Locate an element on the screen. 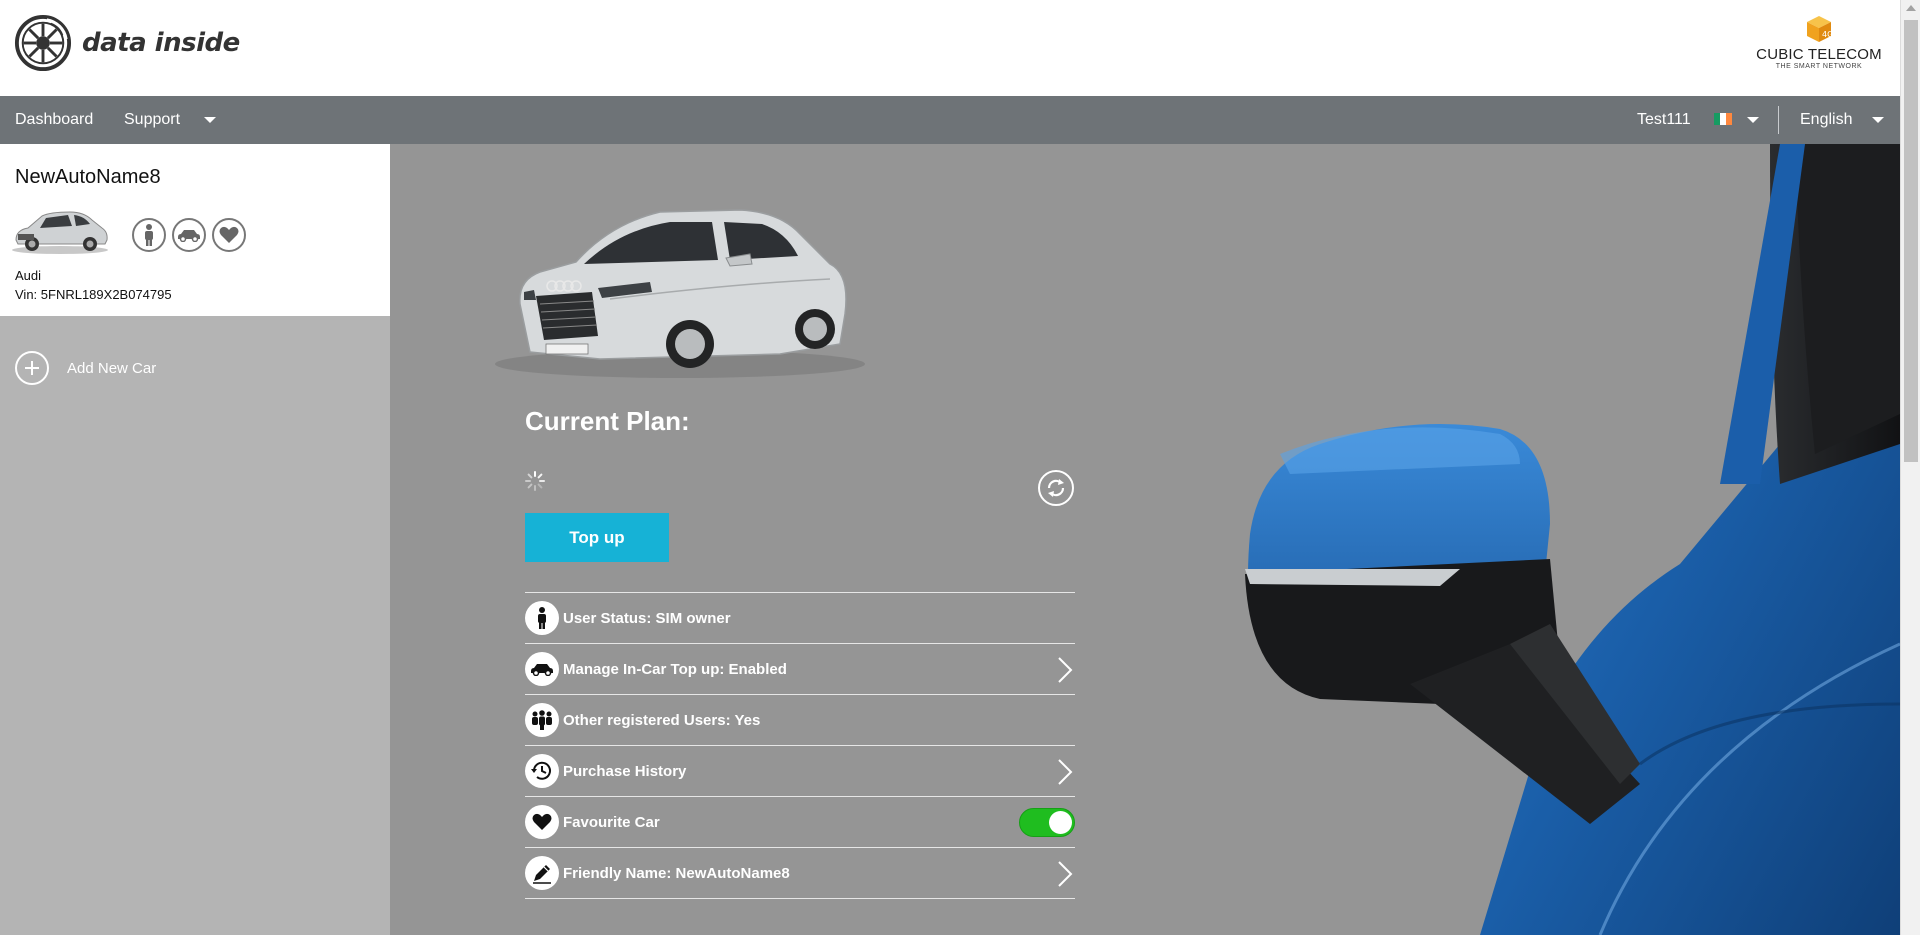 Image resolution: width=1920 pixels, height=935 pixels. user-status-row: User Status: SIM owner is located at coordinates (800, 618).